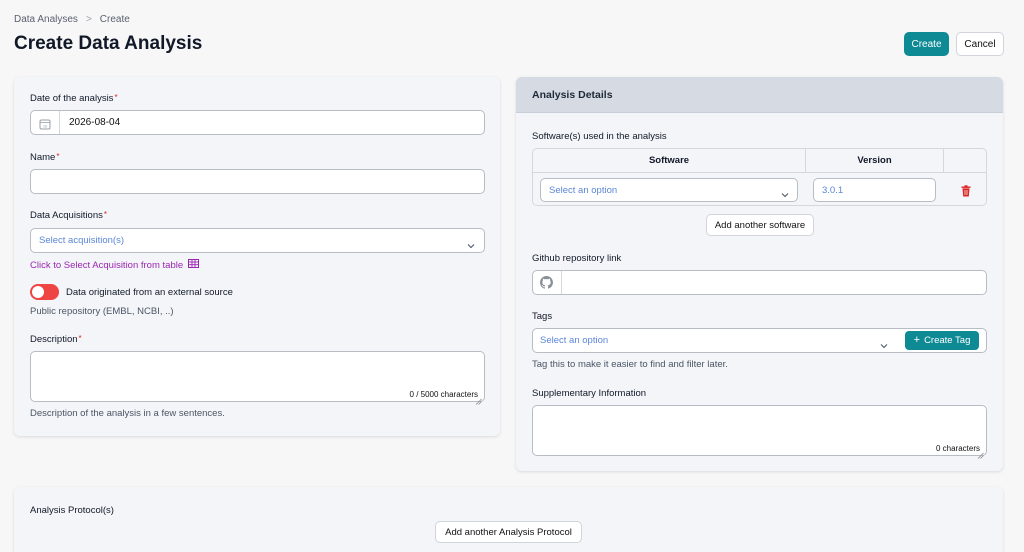  I want to click on analysis-protocols-label: Analysis Protocol(s), so click(72, 510).